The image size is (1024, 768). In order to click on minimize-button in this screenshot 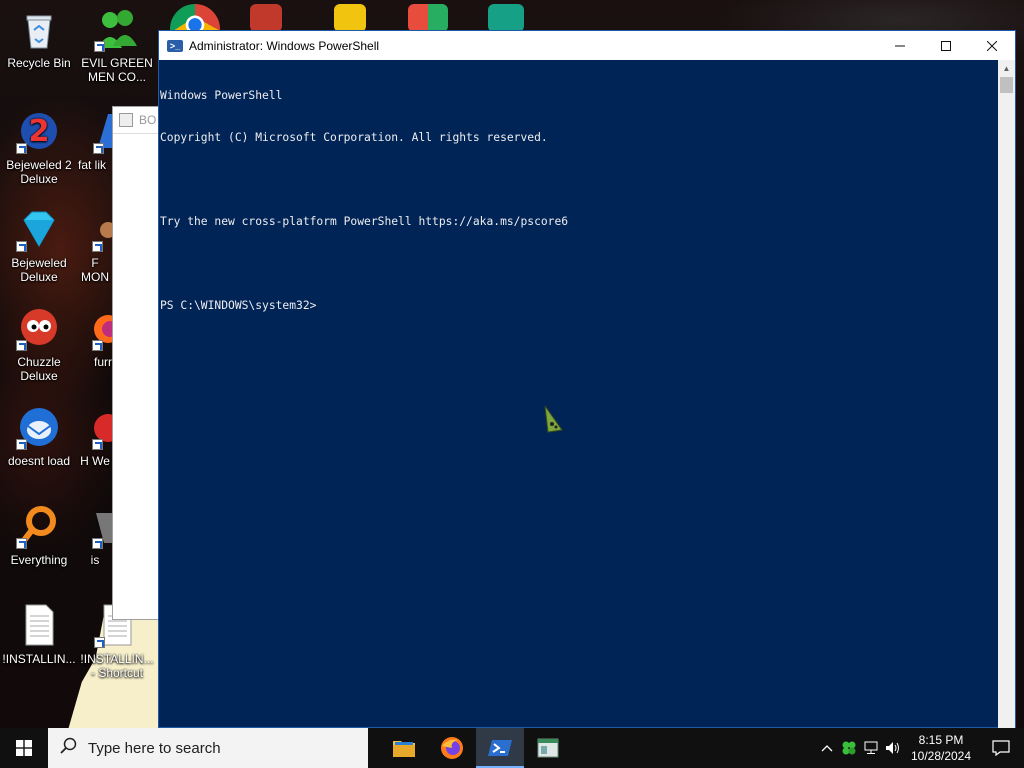, I will do `click(900, 45)`.